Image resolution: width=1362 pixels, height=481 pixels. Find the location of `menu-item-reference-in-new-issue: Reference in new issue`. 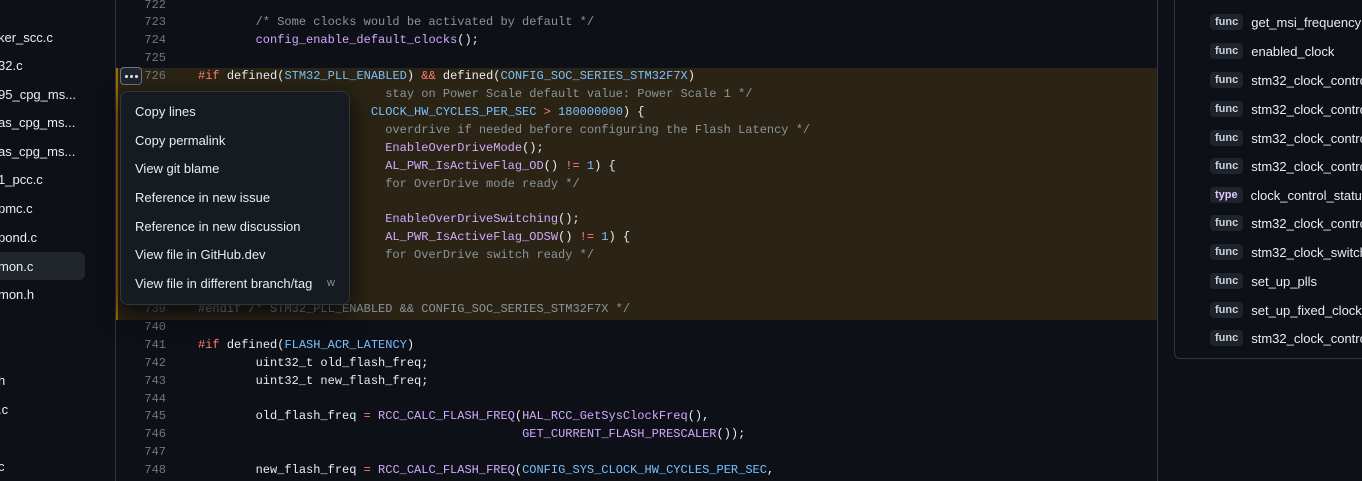

menu-item-reference-in-new-issue: Reference in new issue is located at coordinates (235, 197).